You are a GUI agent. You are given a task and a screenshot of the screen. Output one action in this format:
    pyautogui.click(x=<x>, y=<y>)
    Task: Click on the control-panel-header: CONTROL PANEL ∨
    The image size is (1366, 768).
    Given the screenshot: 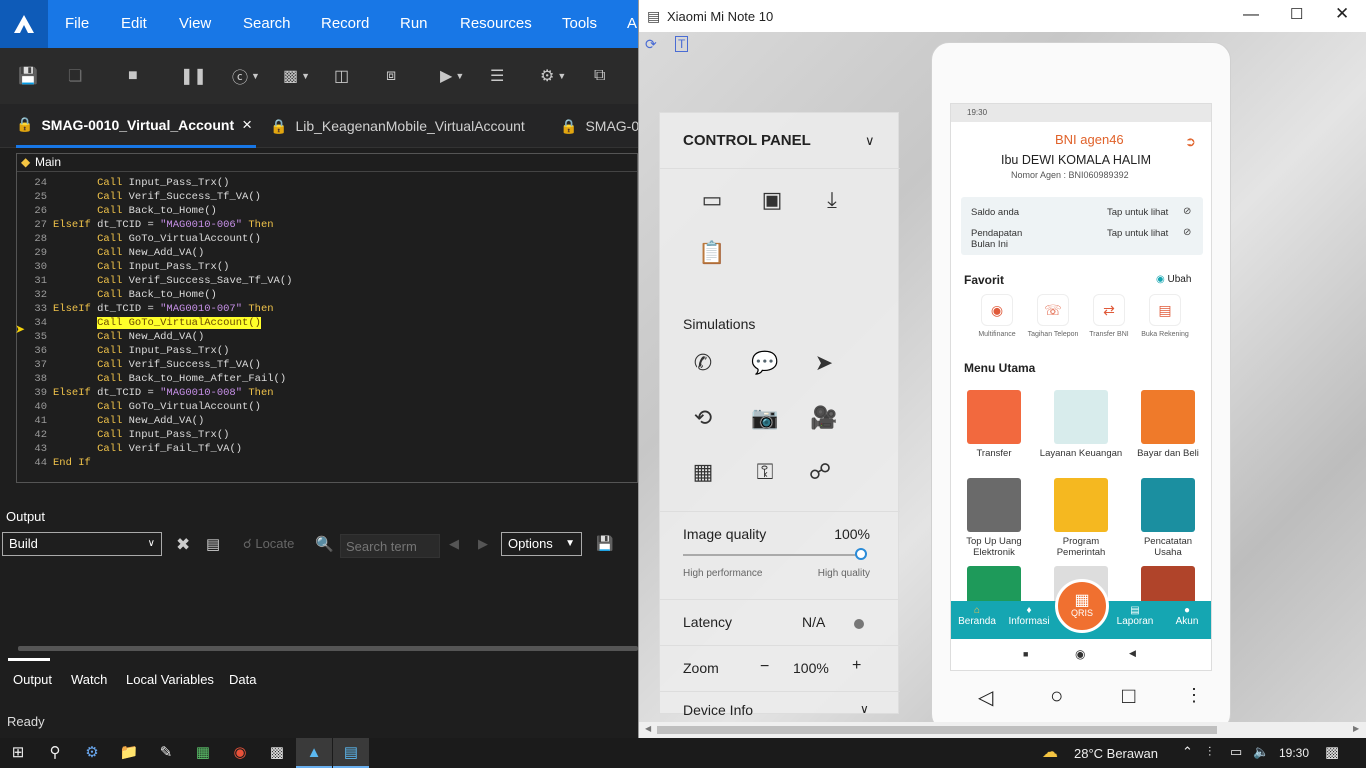 What is the action you would take?
    pyautogui.click(x=780, y=141)
    